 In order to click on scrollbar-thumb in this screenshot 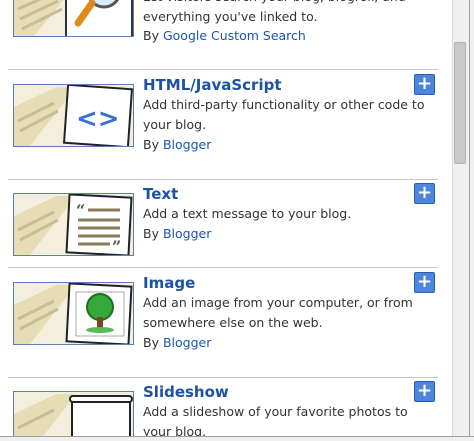, I will do `click(460, 103)`.